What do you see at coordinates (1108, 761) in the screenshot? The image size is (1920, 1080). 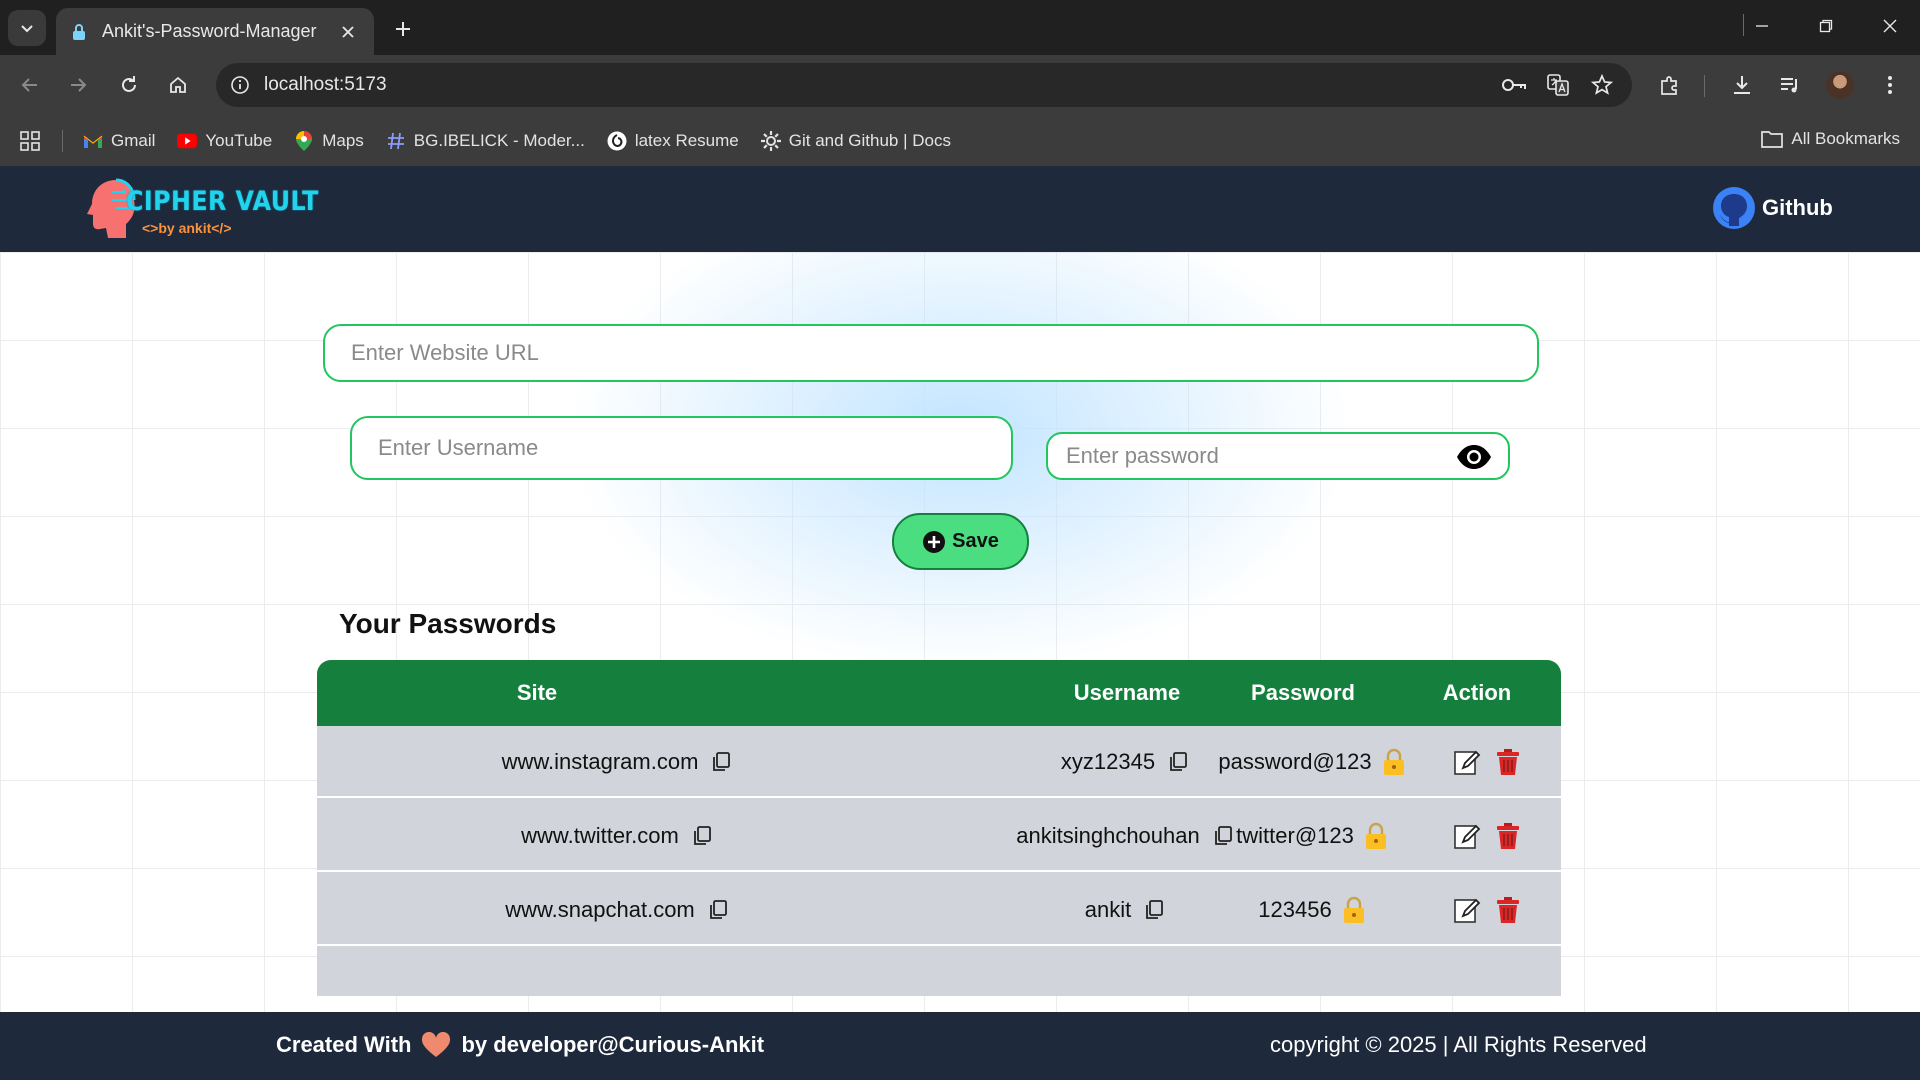 I see `username-text: xyz12345` at bounding box center [1108, 761].